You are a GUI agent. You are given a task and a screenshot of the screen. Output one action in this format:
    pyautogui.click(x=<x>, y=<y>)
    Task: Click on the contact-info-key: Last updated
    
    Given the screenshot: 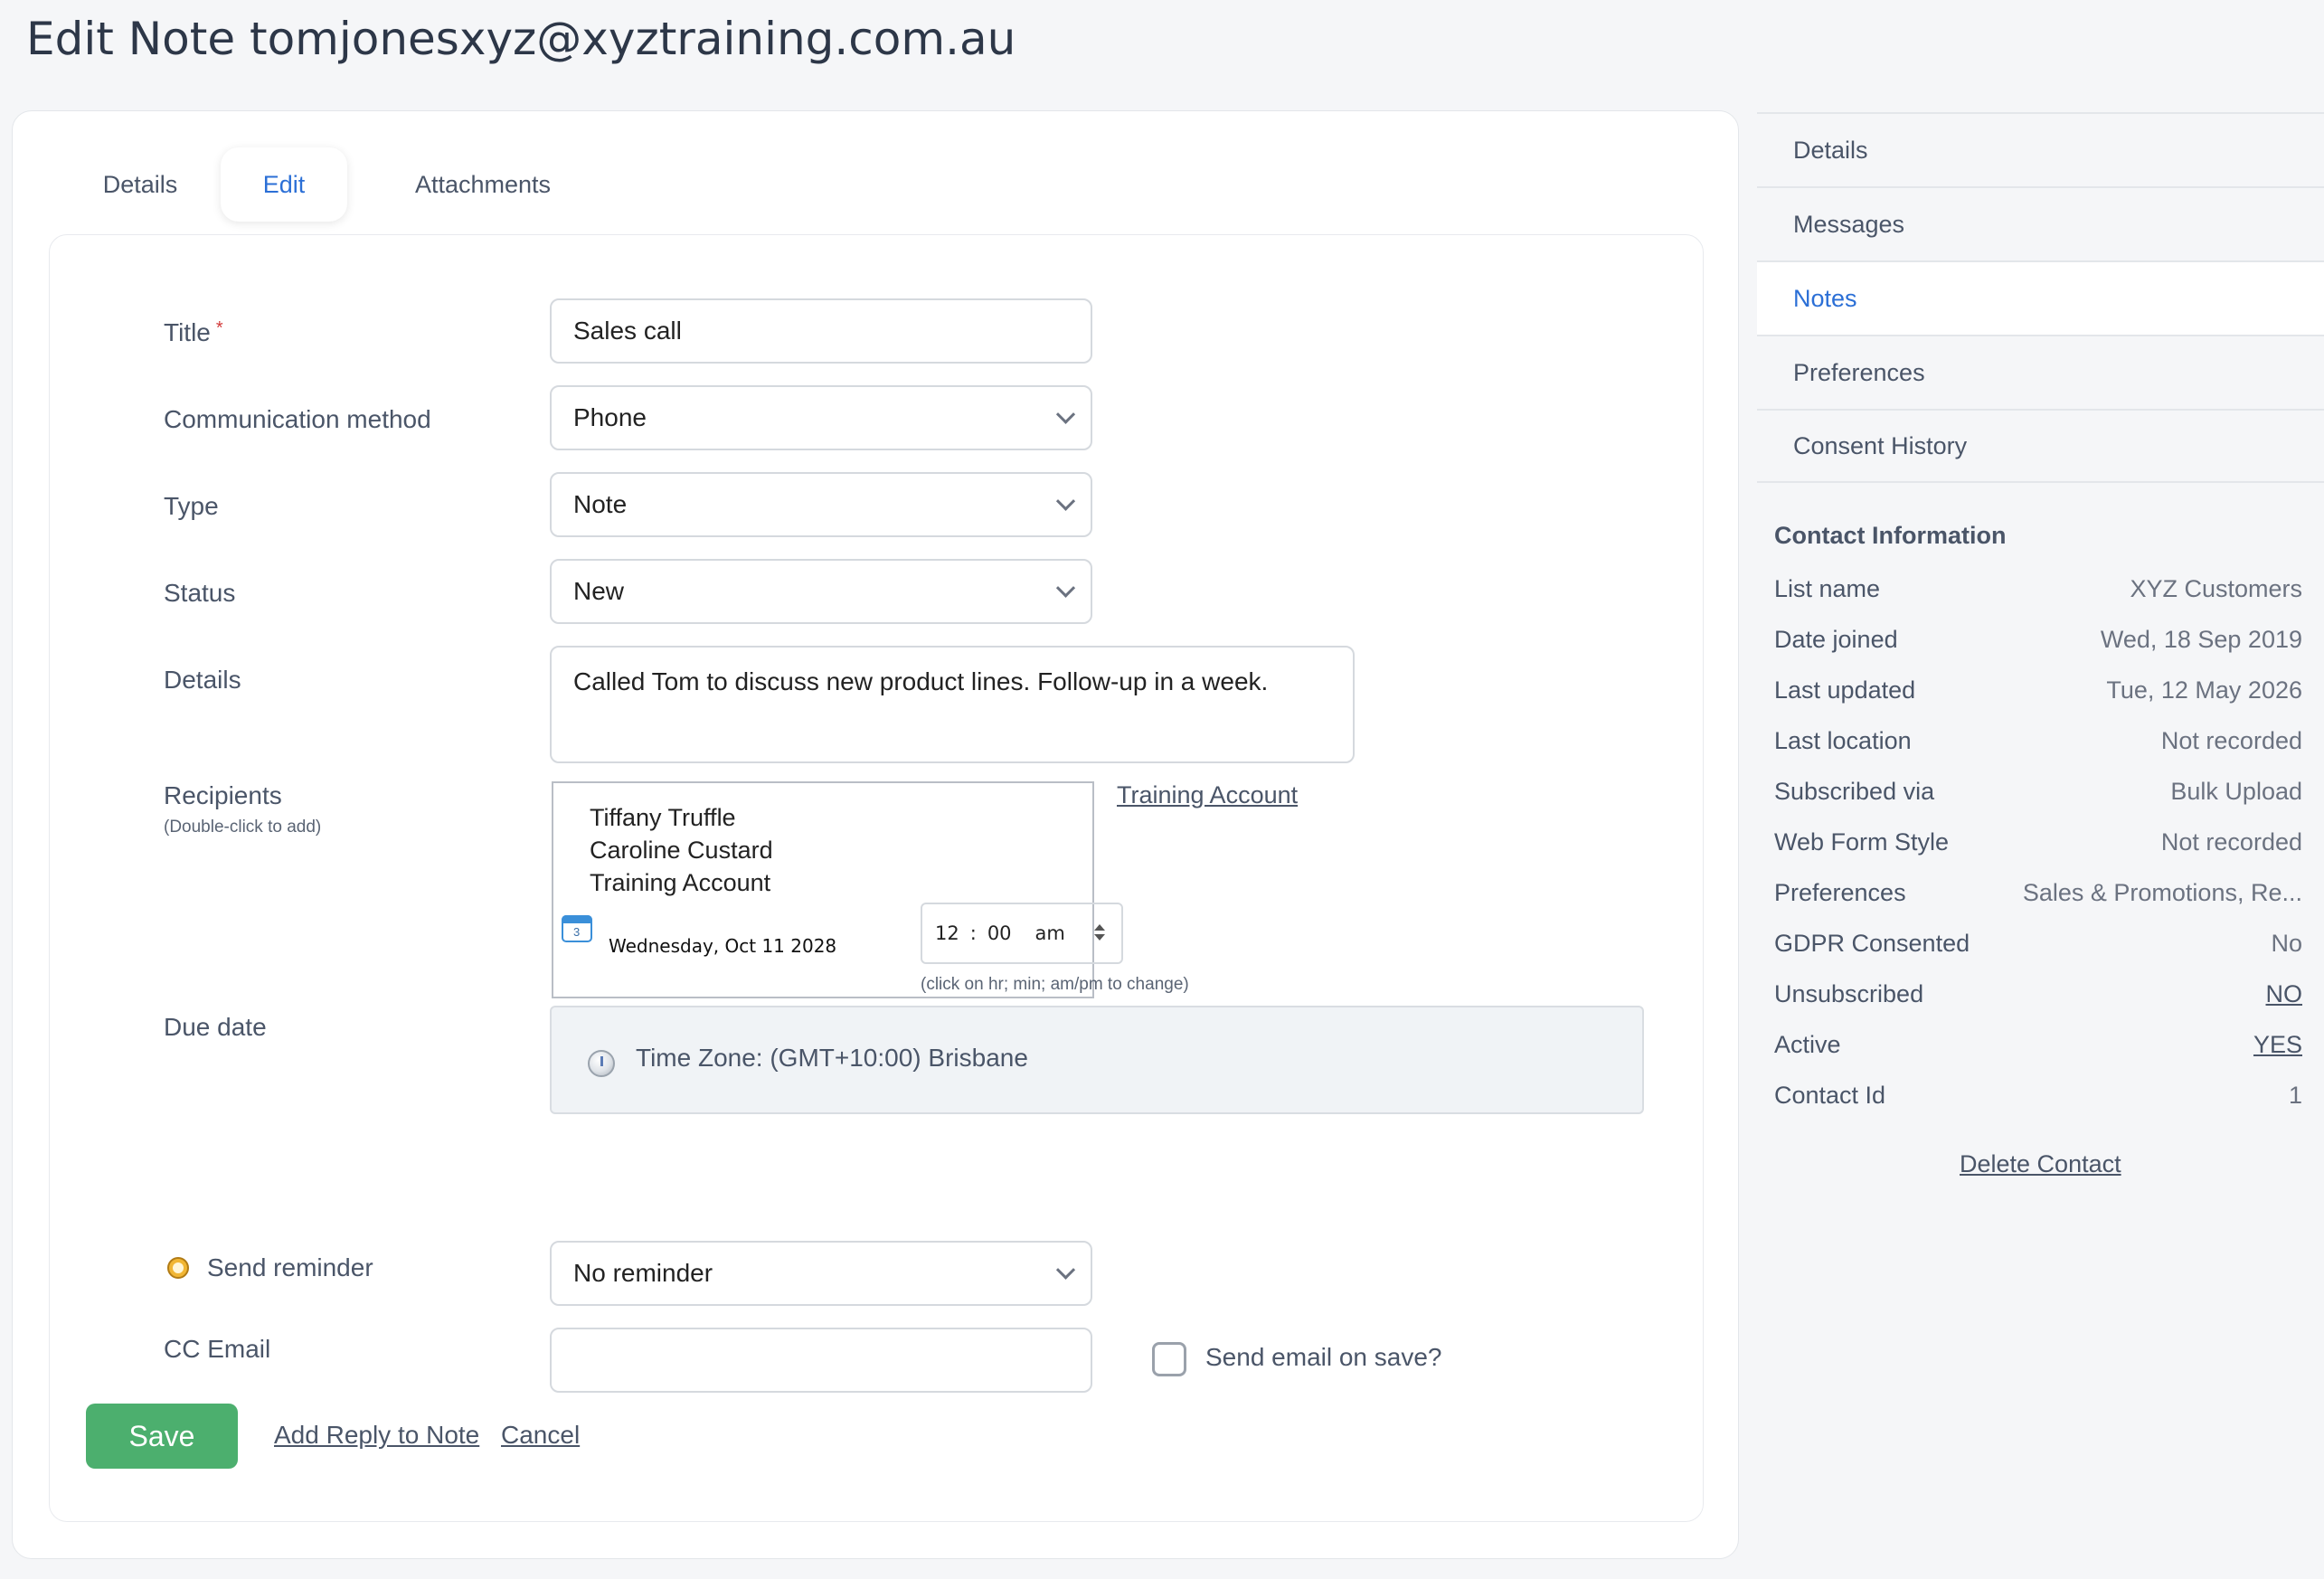 What is the action you would take?
    pyautogui.click(x=1845, y=690)
    